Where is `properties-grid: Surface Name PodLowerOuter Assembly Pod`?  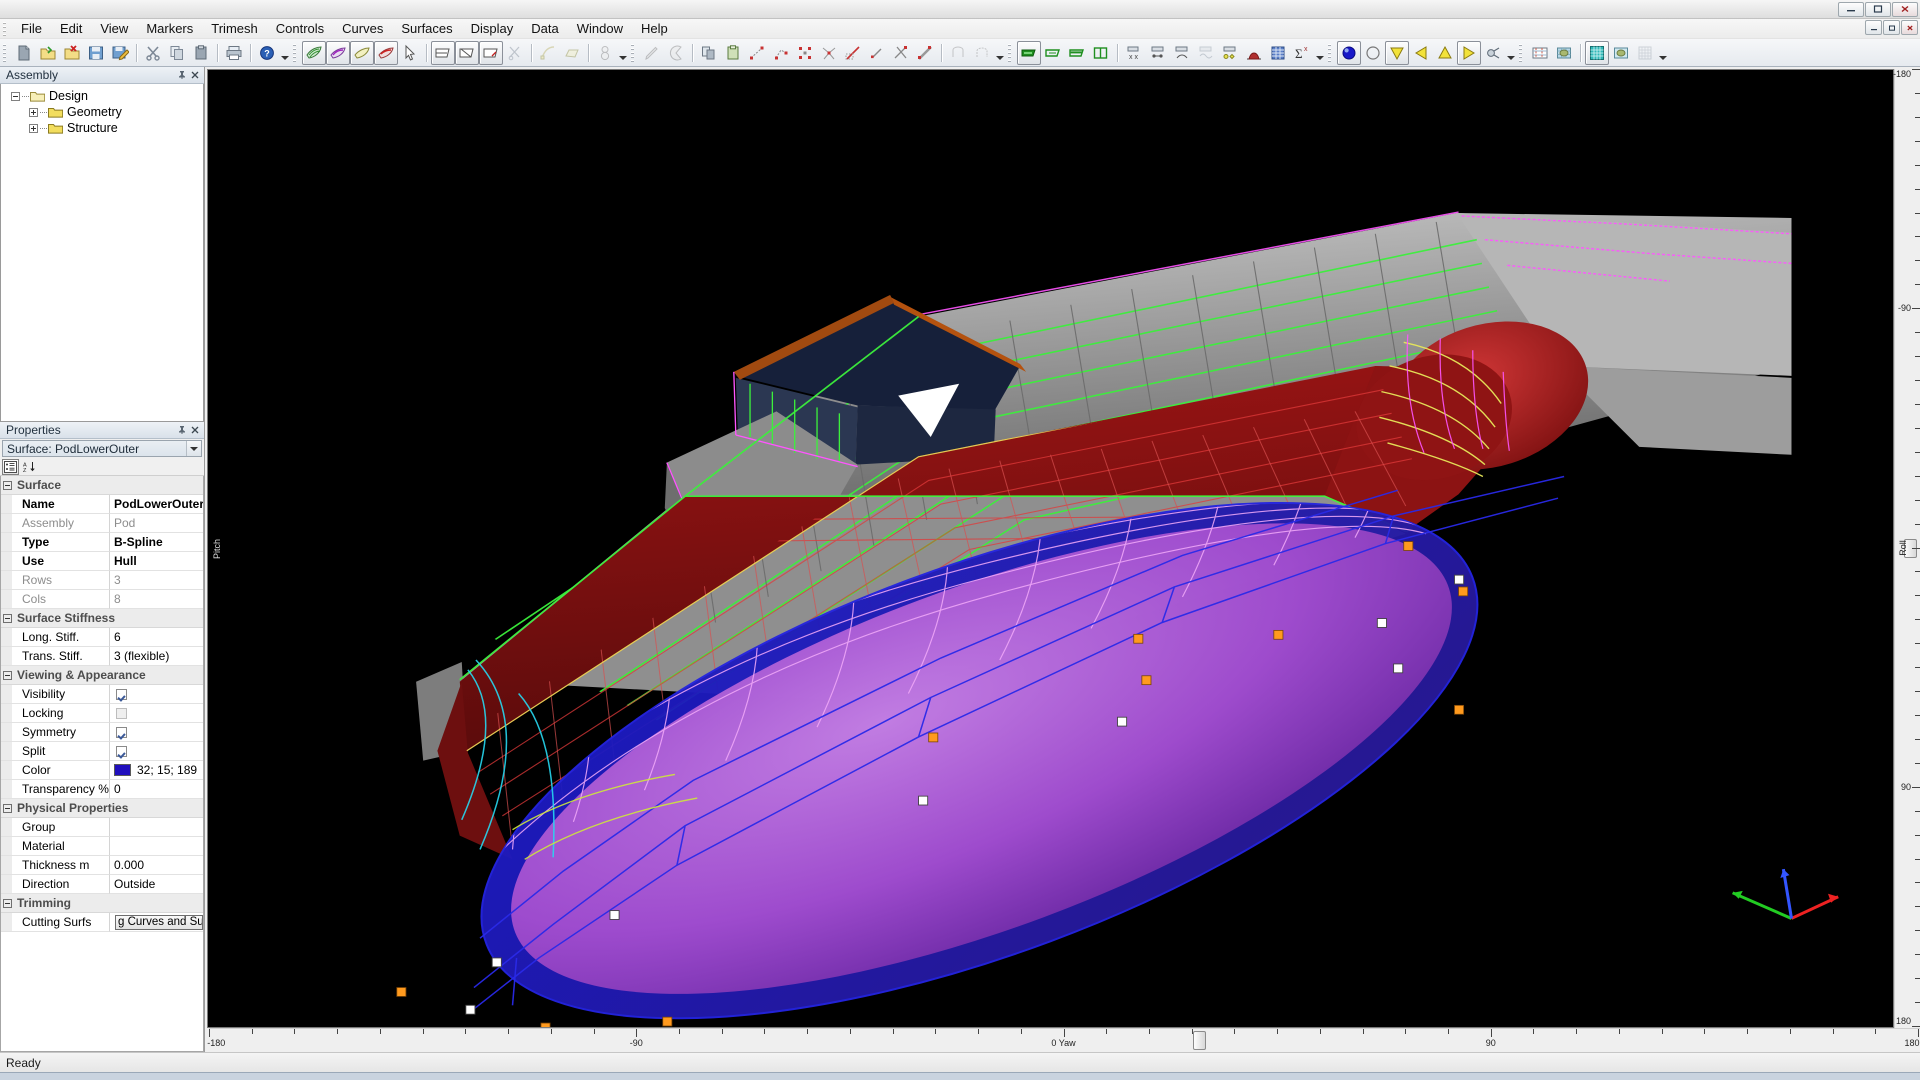
properties-grid: Surface Name PodLowerOuter Assembly Pod is located at coordinates (102, 764).